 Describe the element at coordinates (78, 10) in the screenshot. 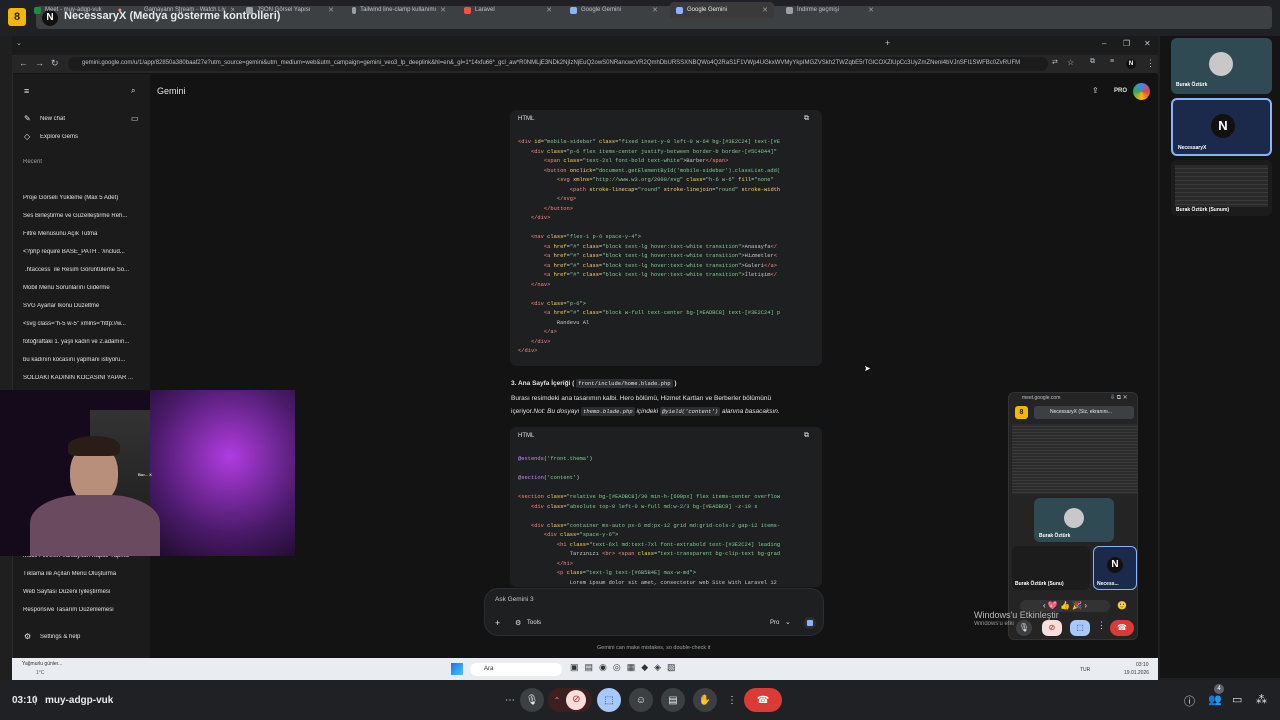

I see `tab-meet: Meet - muy-adgp-vuk ●` at that location.